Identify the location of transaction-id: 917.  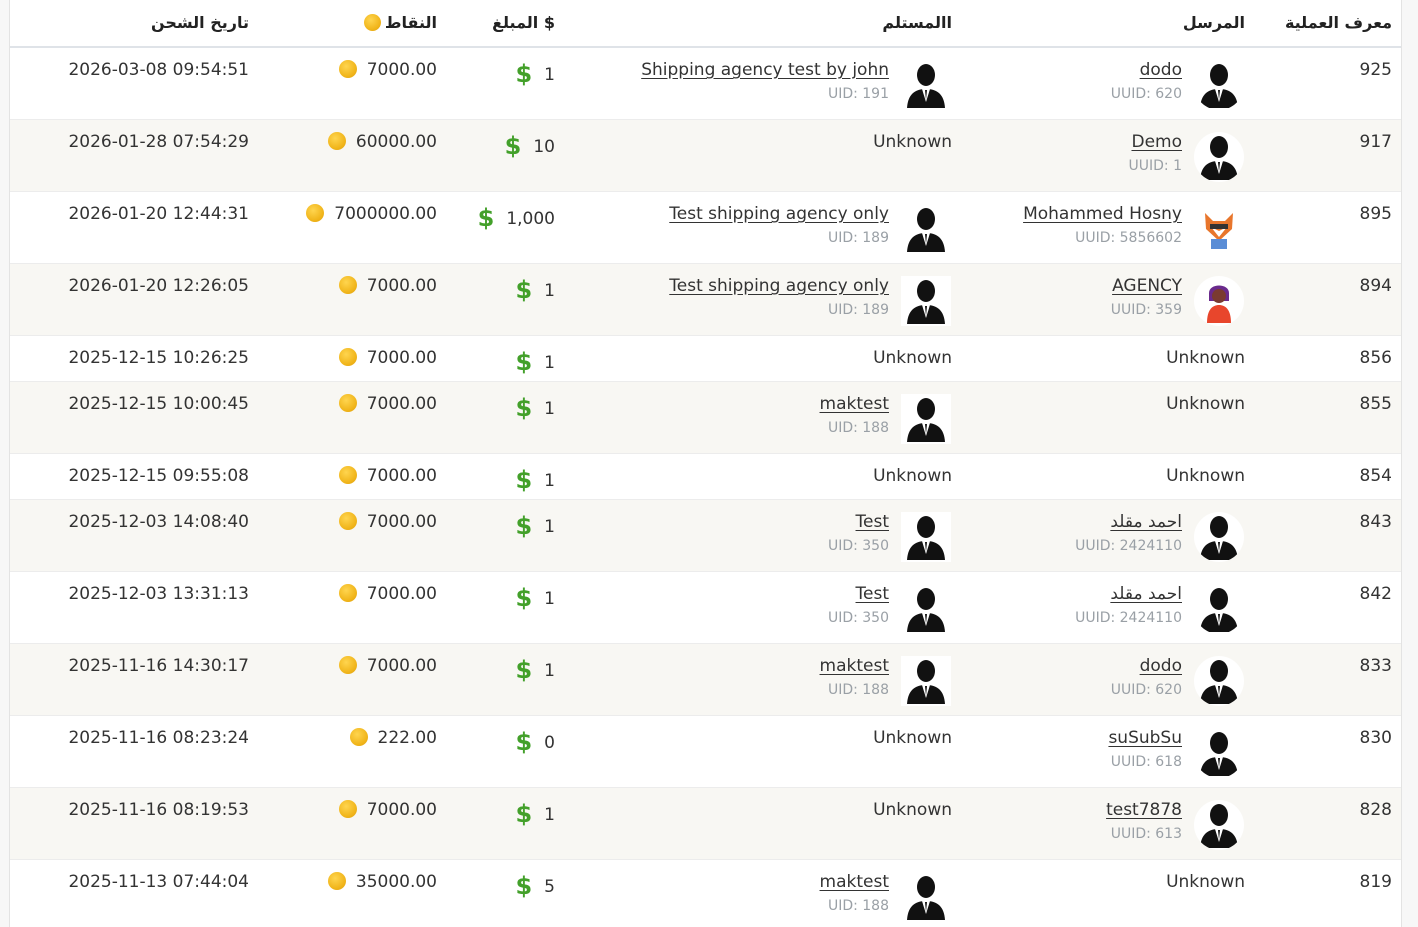
(1375, 142).